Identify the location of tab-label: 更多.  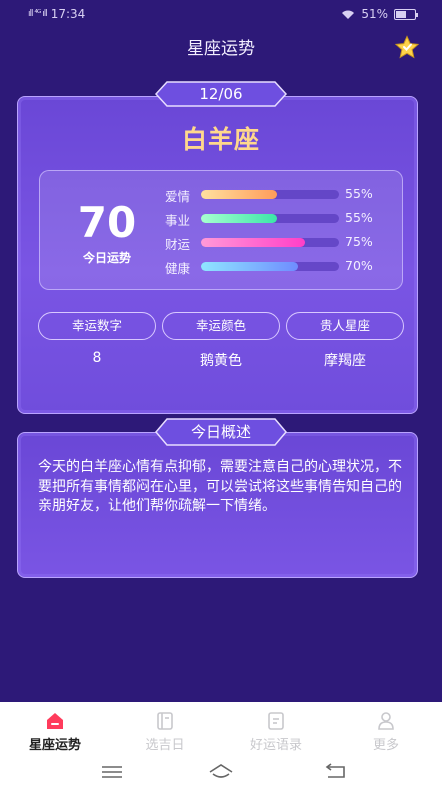
(385, 745).